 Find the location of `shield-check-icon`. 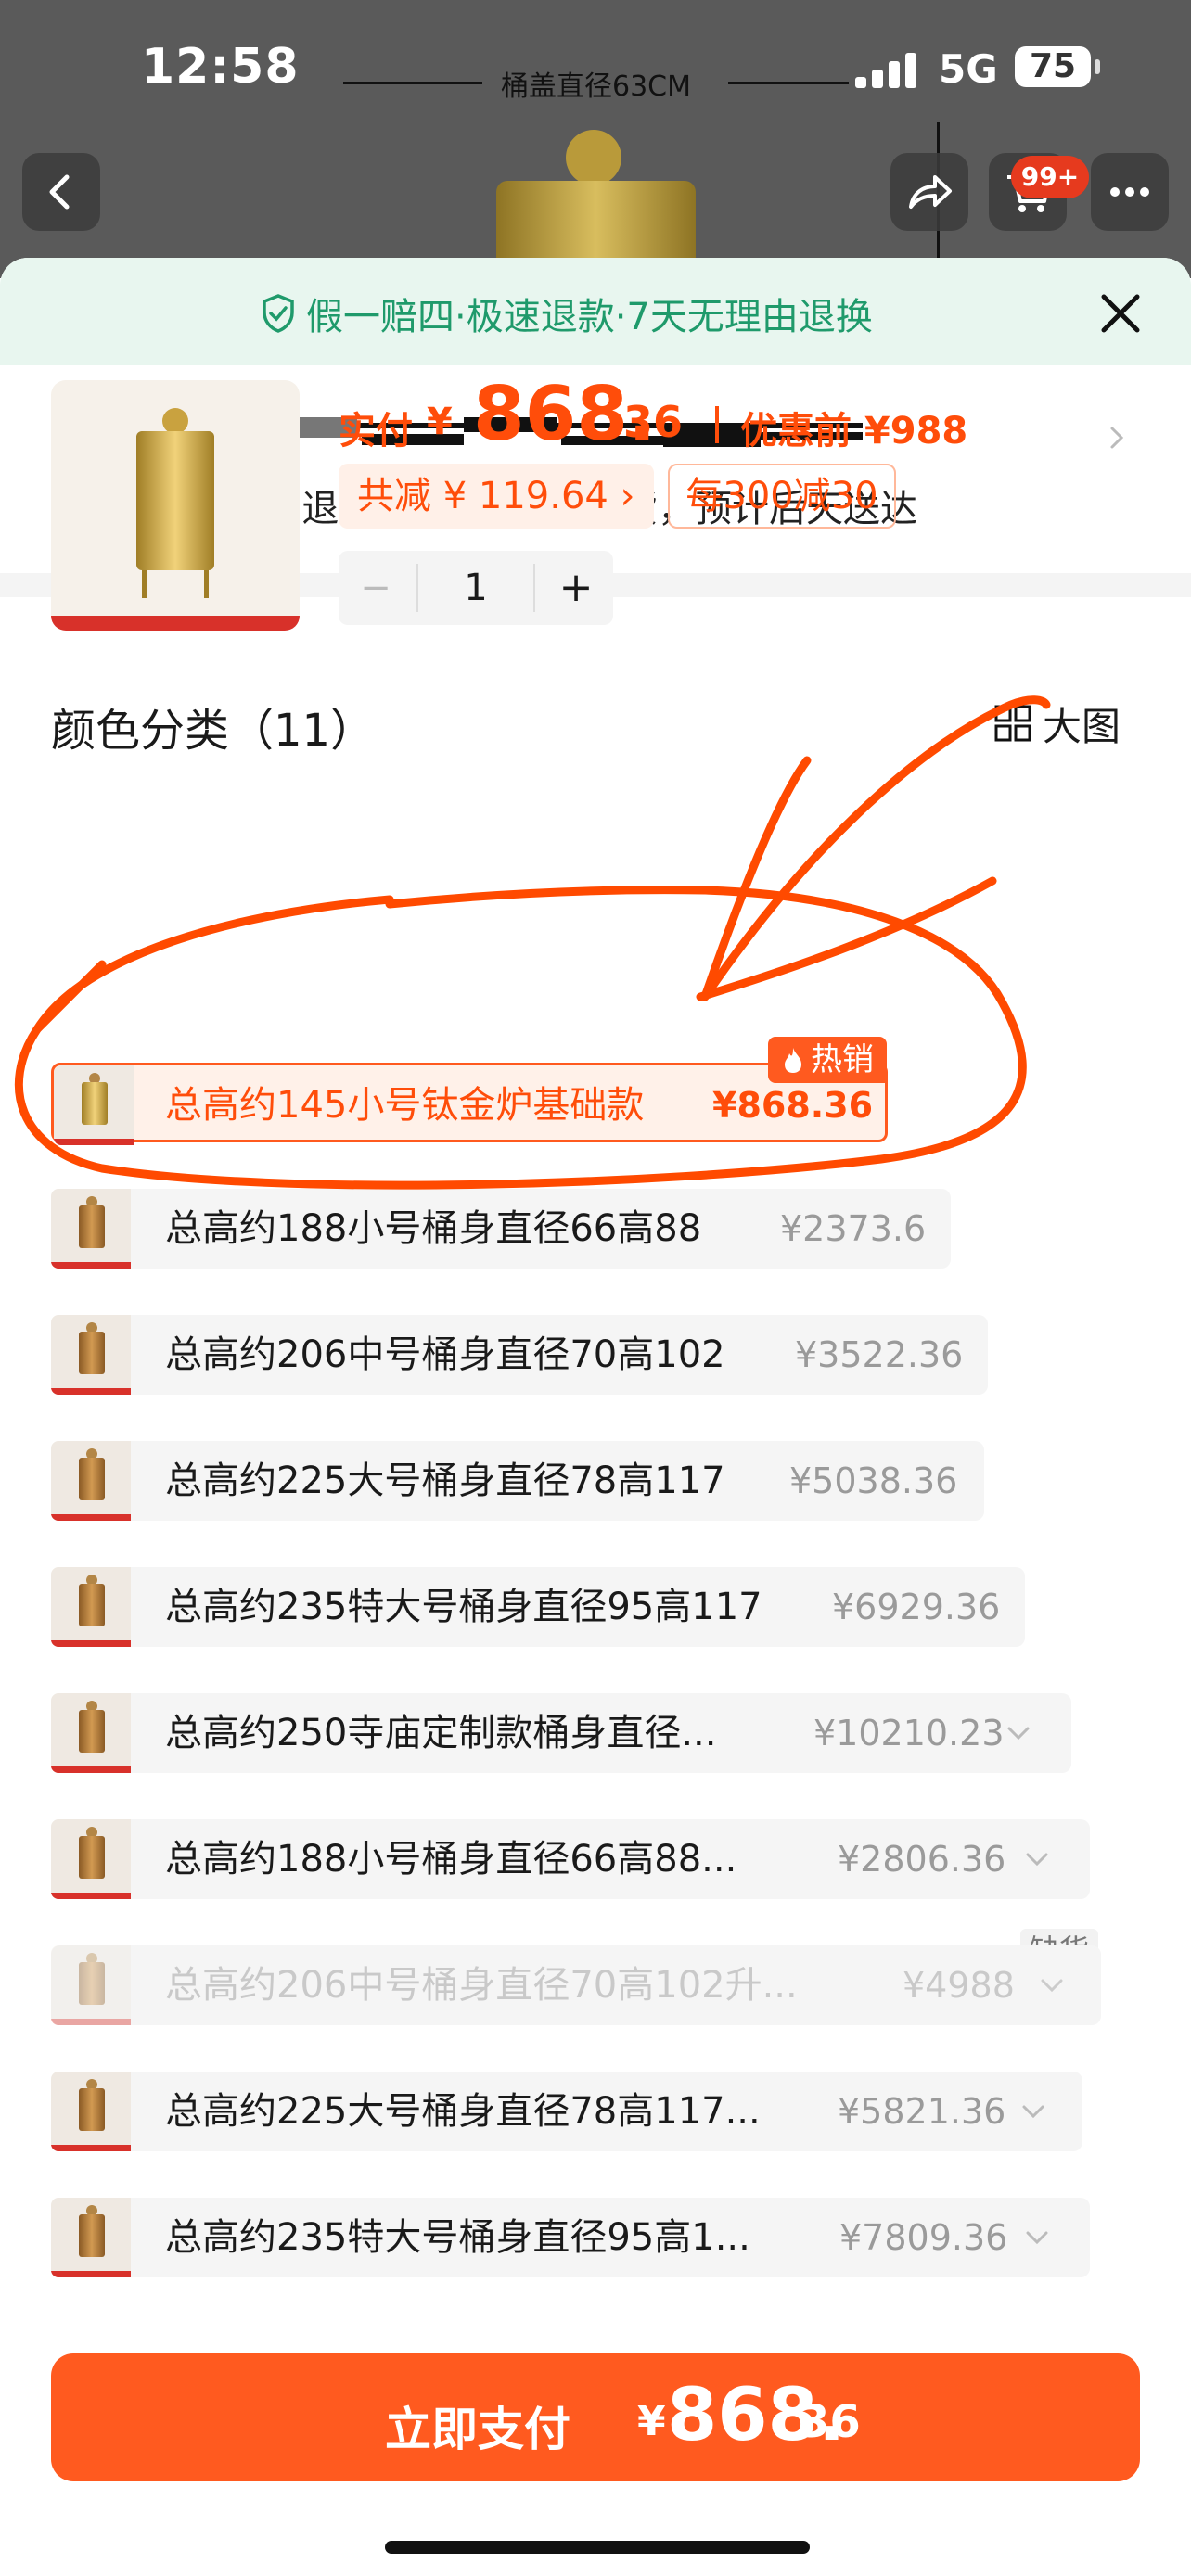

shield-check-icon is located at coordinates (278, 313).